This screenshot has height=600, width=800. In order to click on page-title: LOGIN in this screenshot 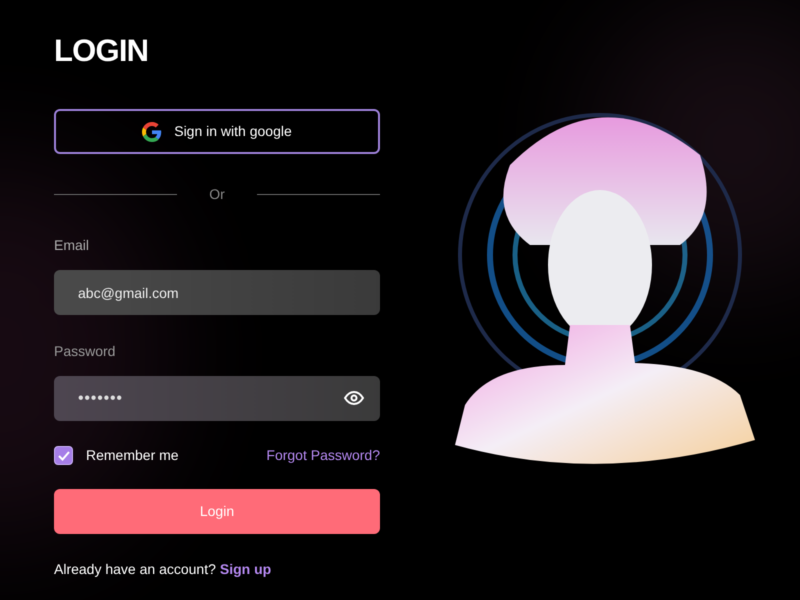, I will do `click(102, 51)`.